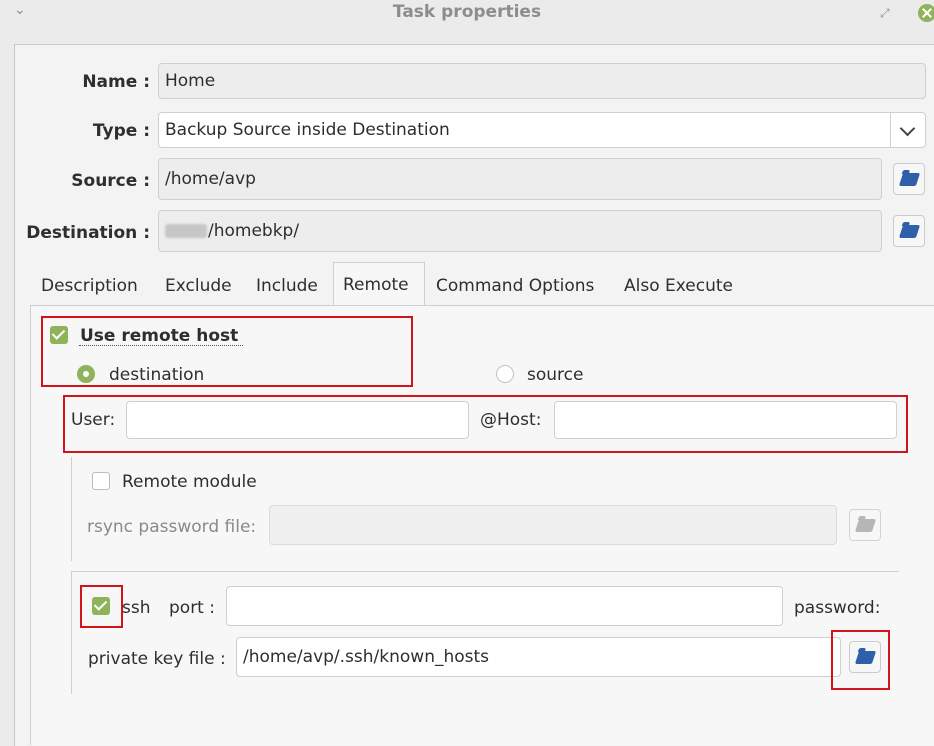 This screenshot has height=746, width=934. Describe the element at coordinates (186, 231) in the screenshot. I see `redacted-text` at that location.